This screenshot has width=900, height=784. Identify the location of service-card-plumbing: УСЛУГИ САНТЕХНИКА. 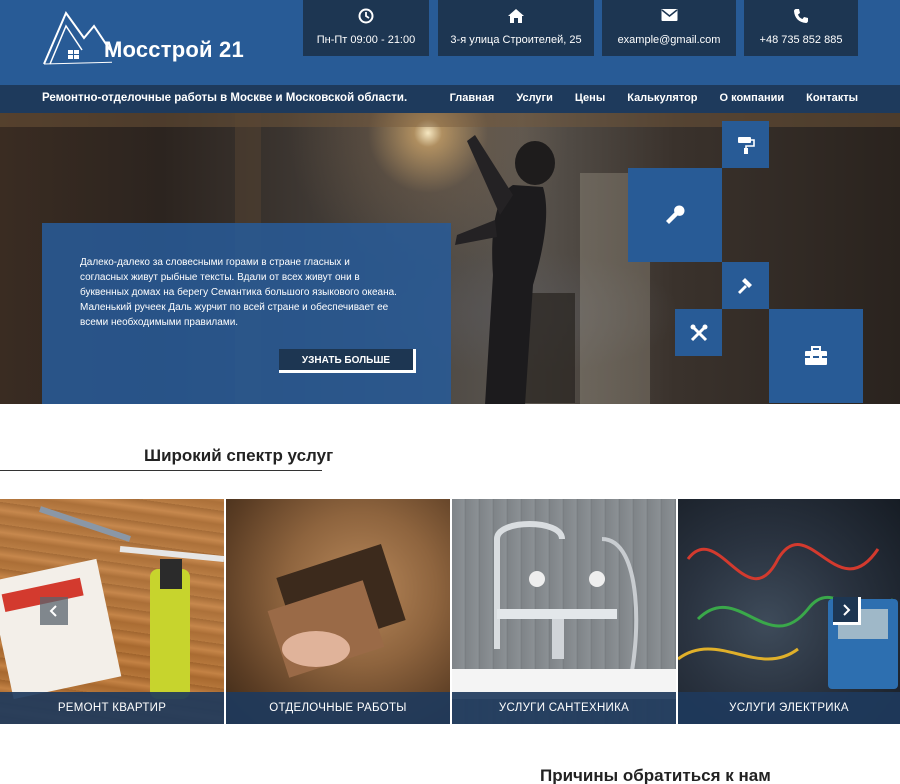
(564, 611).